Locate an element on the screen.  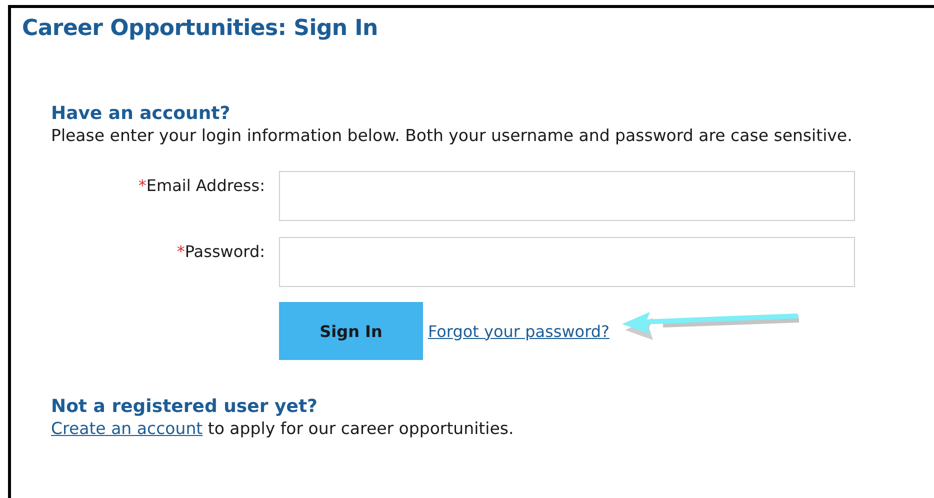
sign-in-button: Sign In is located at coordinates (351, 331).